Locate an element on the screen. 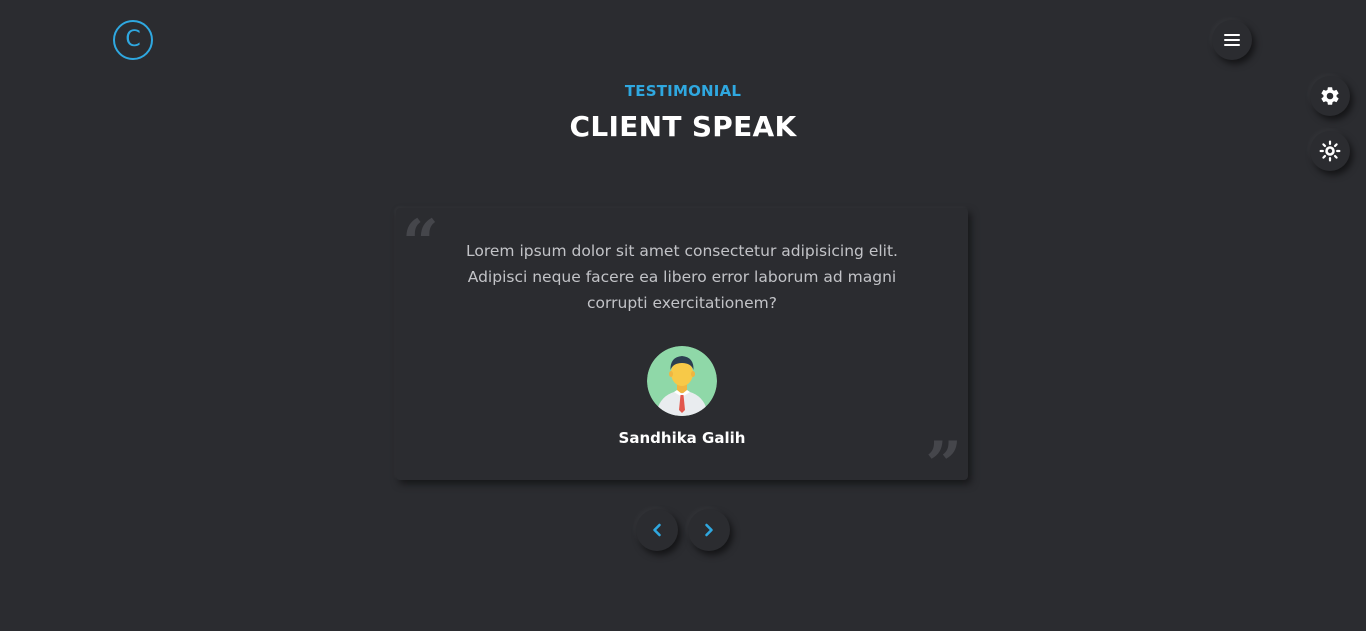  chevron-left-icon is located at coordinates (657, 530).